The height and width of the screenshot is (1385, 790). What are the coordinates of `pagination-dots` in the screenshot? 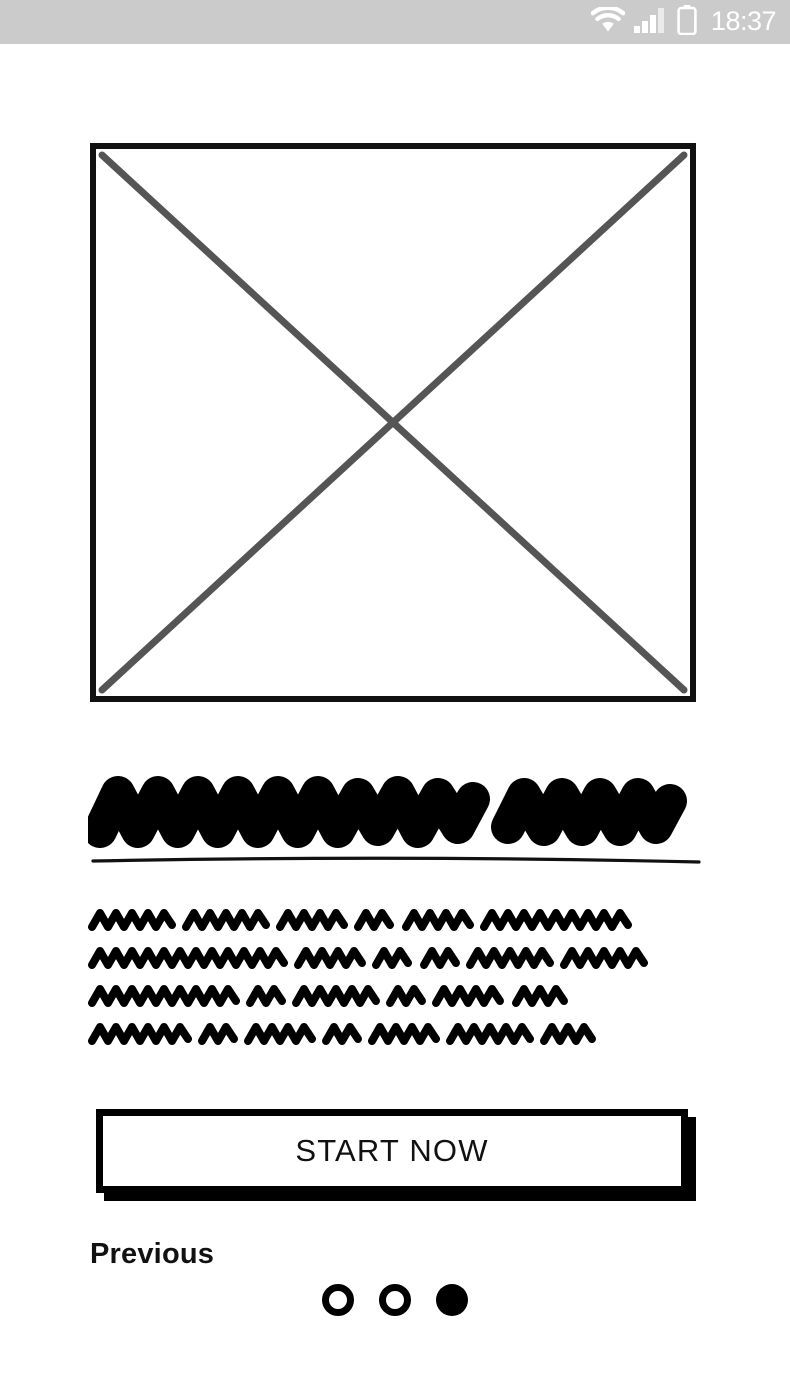 It's located at (395, 1300).